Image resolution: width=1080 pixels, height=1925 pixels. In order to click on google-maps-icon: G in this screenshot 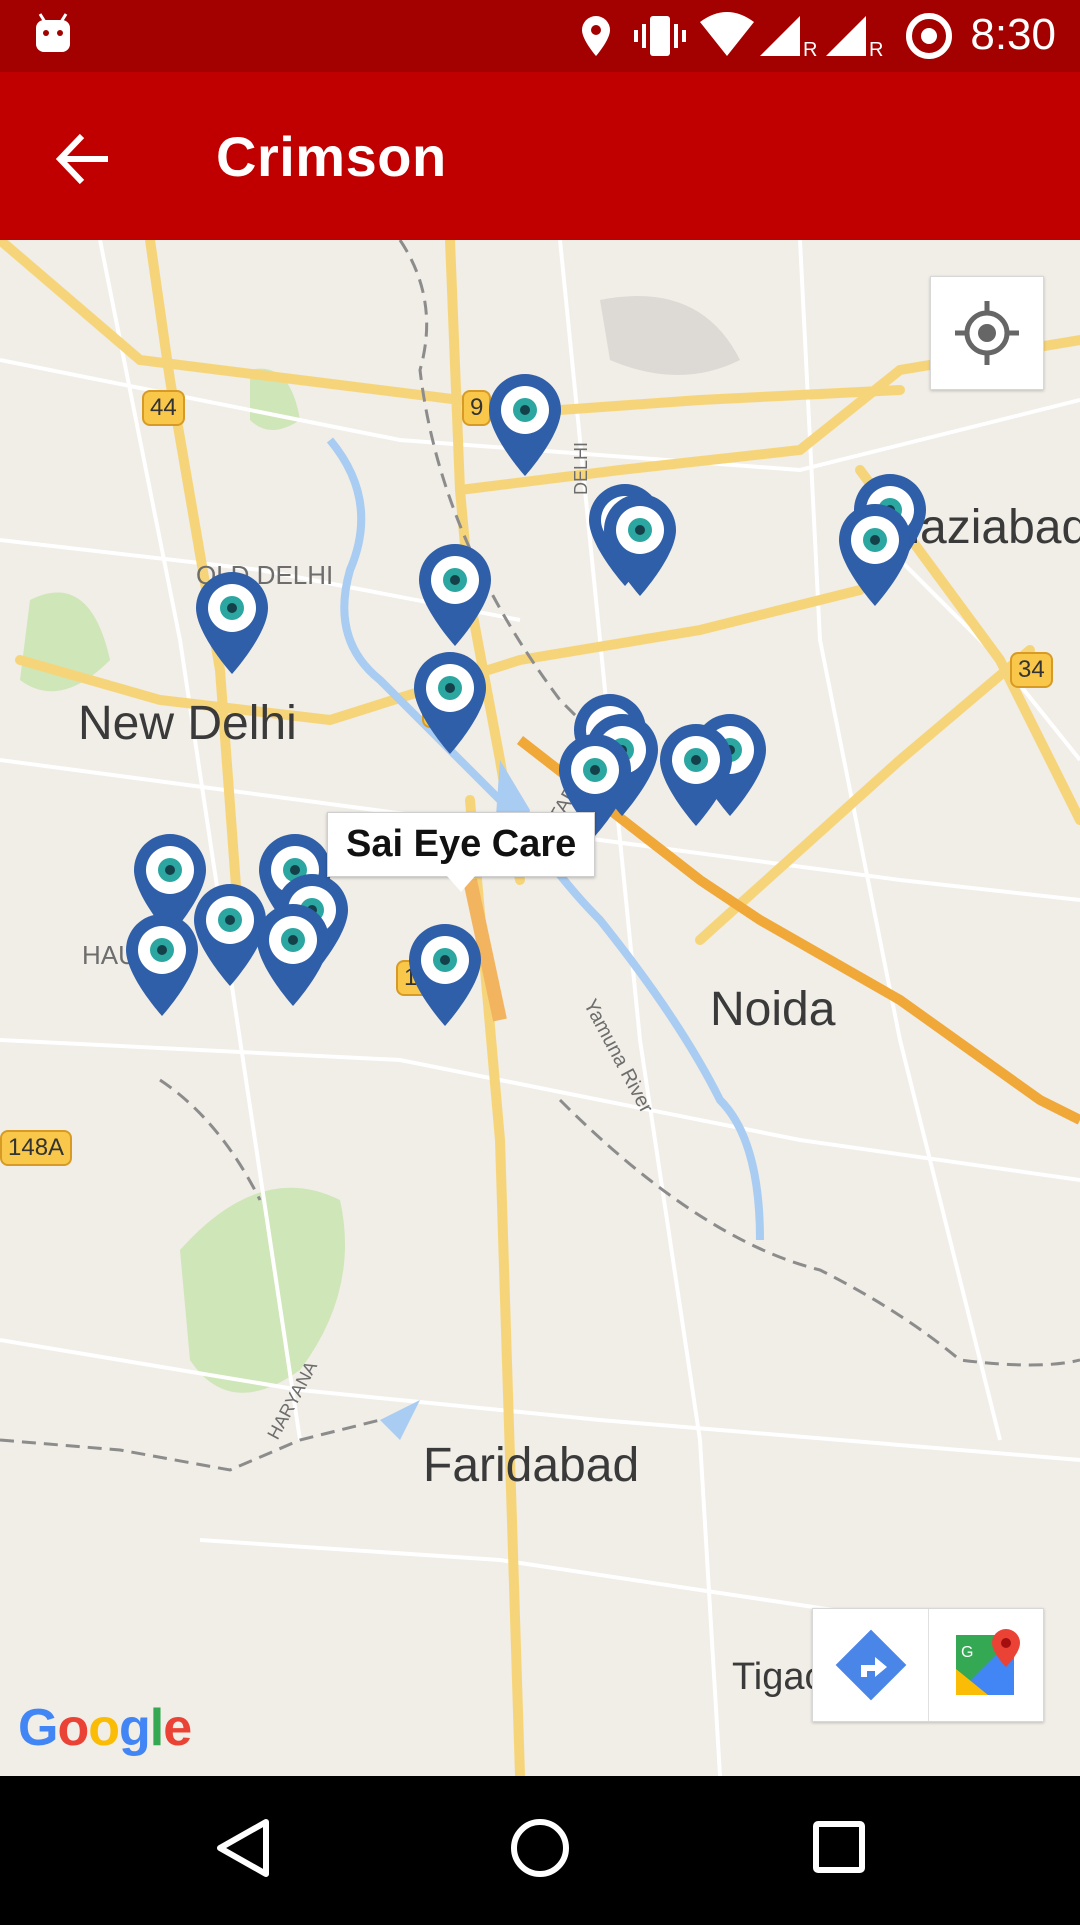, I will do `click(988, 1662)`.